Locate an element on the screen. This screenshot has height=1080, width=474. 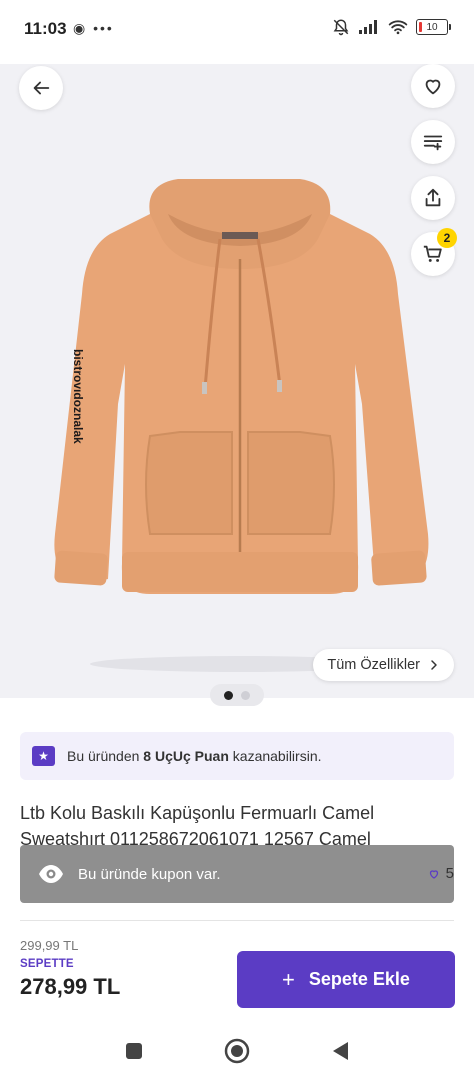
points-text: Bu üründen 8 UçUç Puan kazanabilirsin. is located at coordinates (194, 756).